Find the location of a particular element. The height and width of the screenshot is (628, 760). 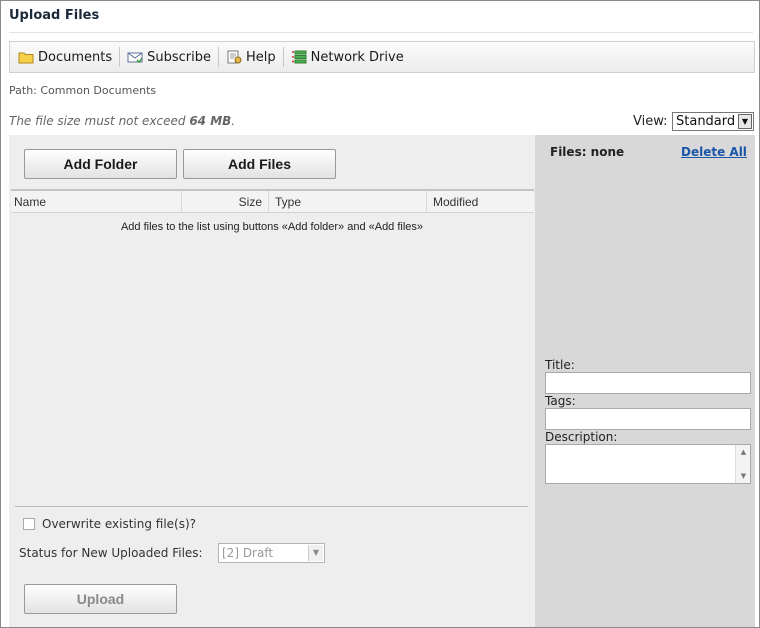

network-drive-icon is located at coordinates (299, 57).